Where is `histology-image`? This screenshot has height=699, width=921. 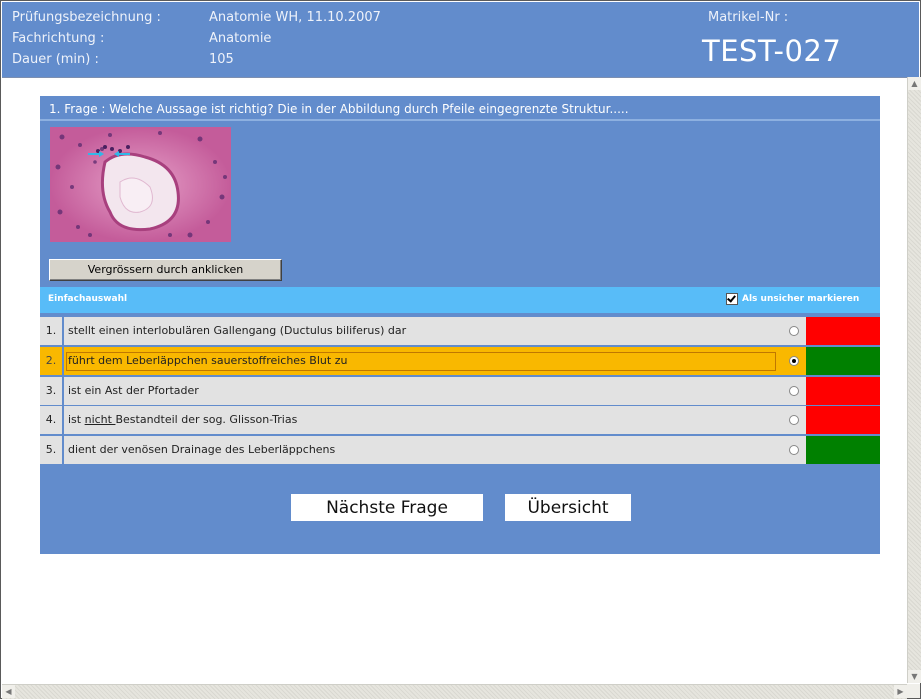 histology-image is located at coordinates (140, 184).